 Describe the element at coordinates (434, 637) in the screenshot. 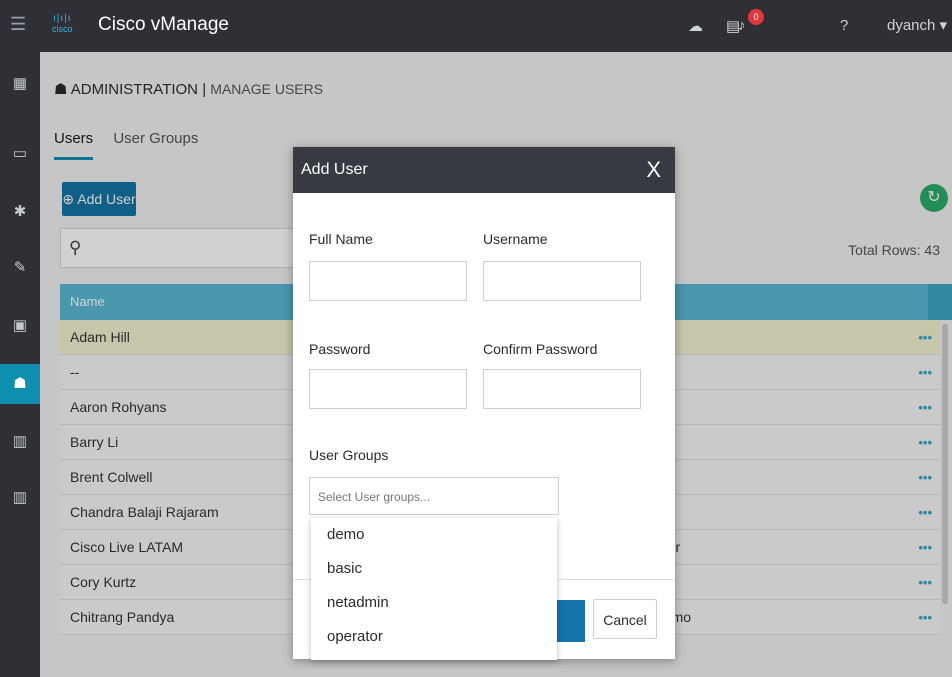

I see `group-option-operator: operator` at that location.